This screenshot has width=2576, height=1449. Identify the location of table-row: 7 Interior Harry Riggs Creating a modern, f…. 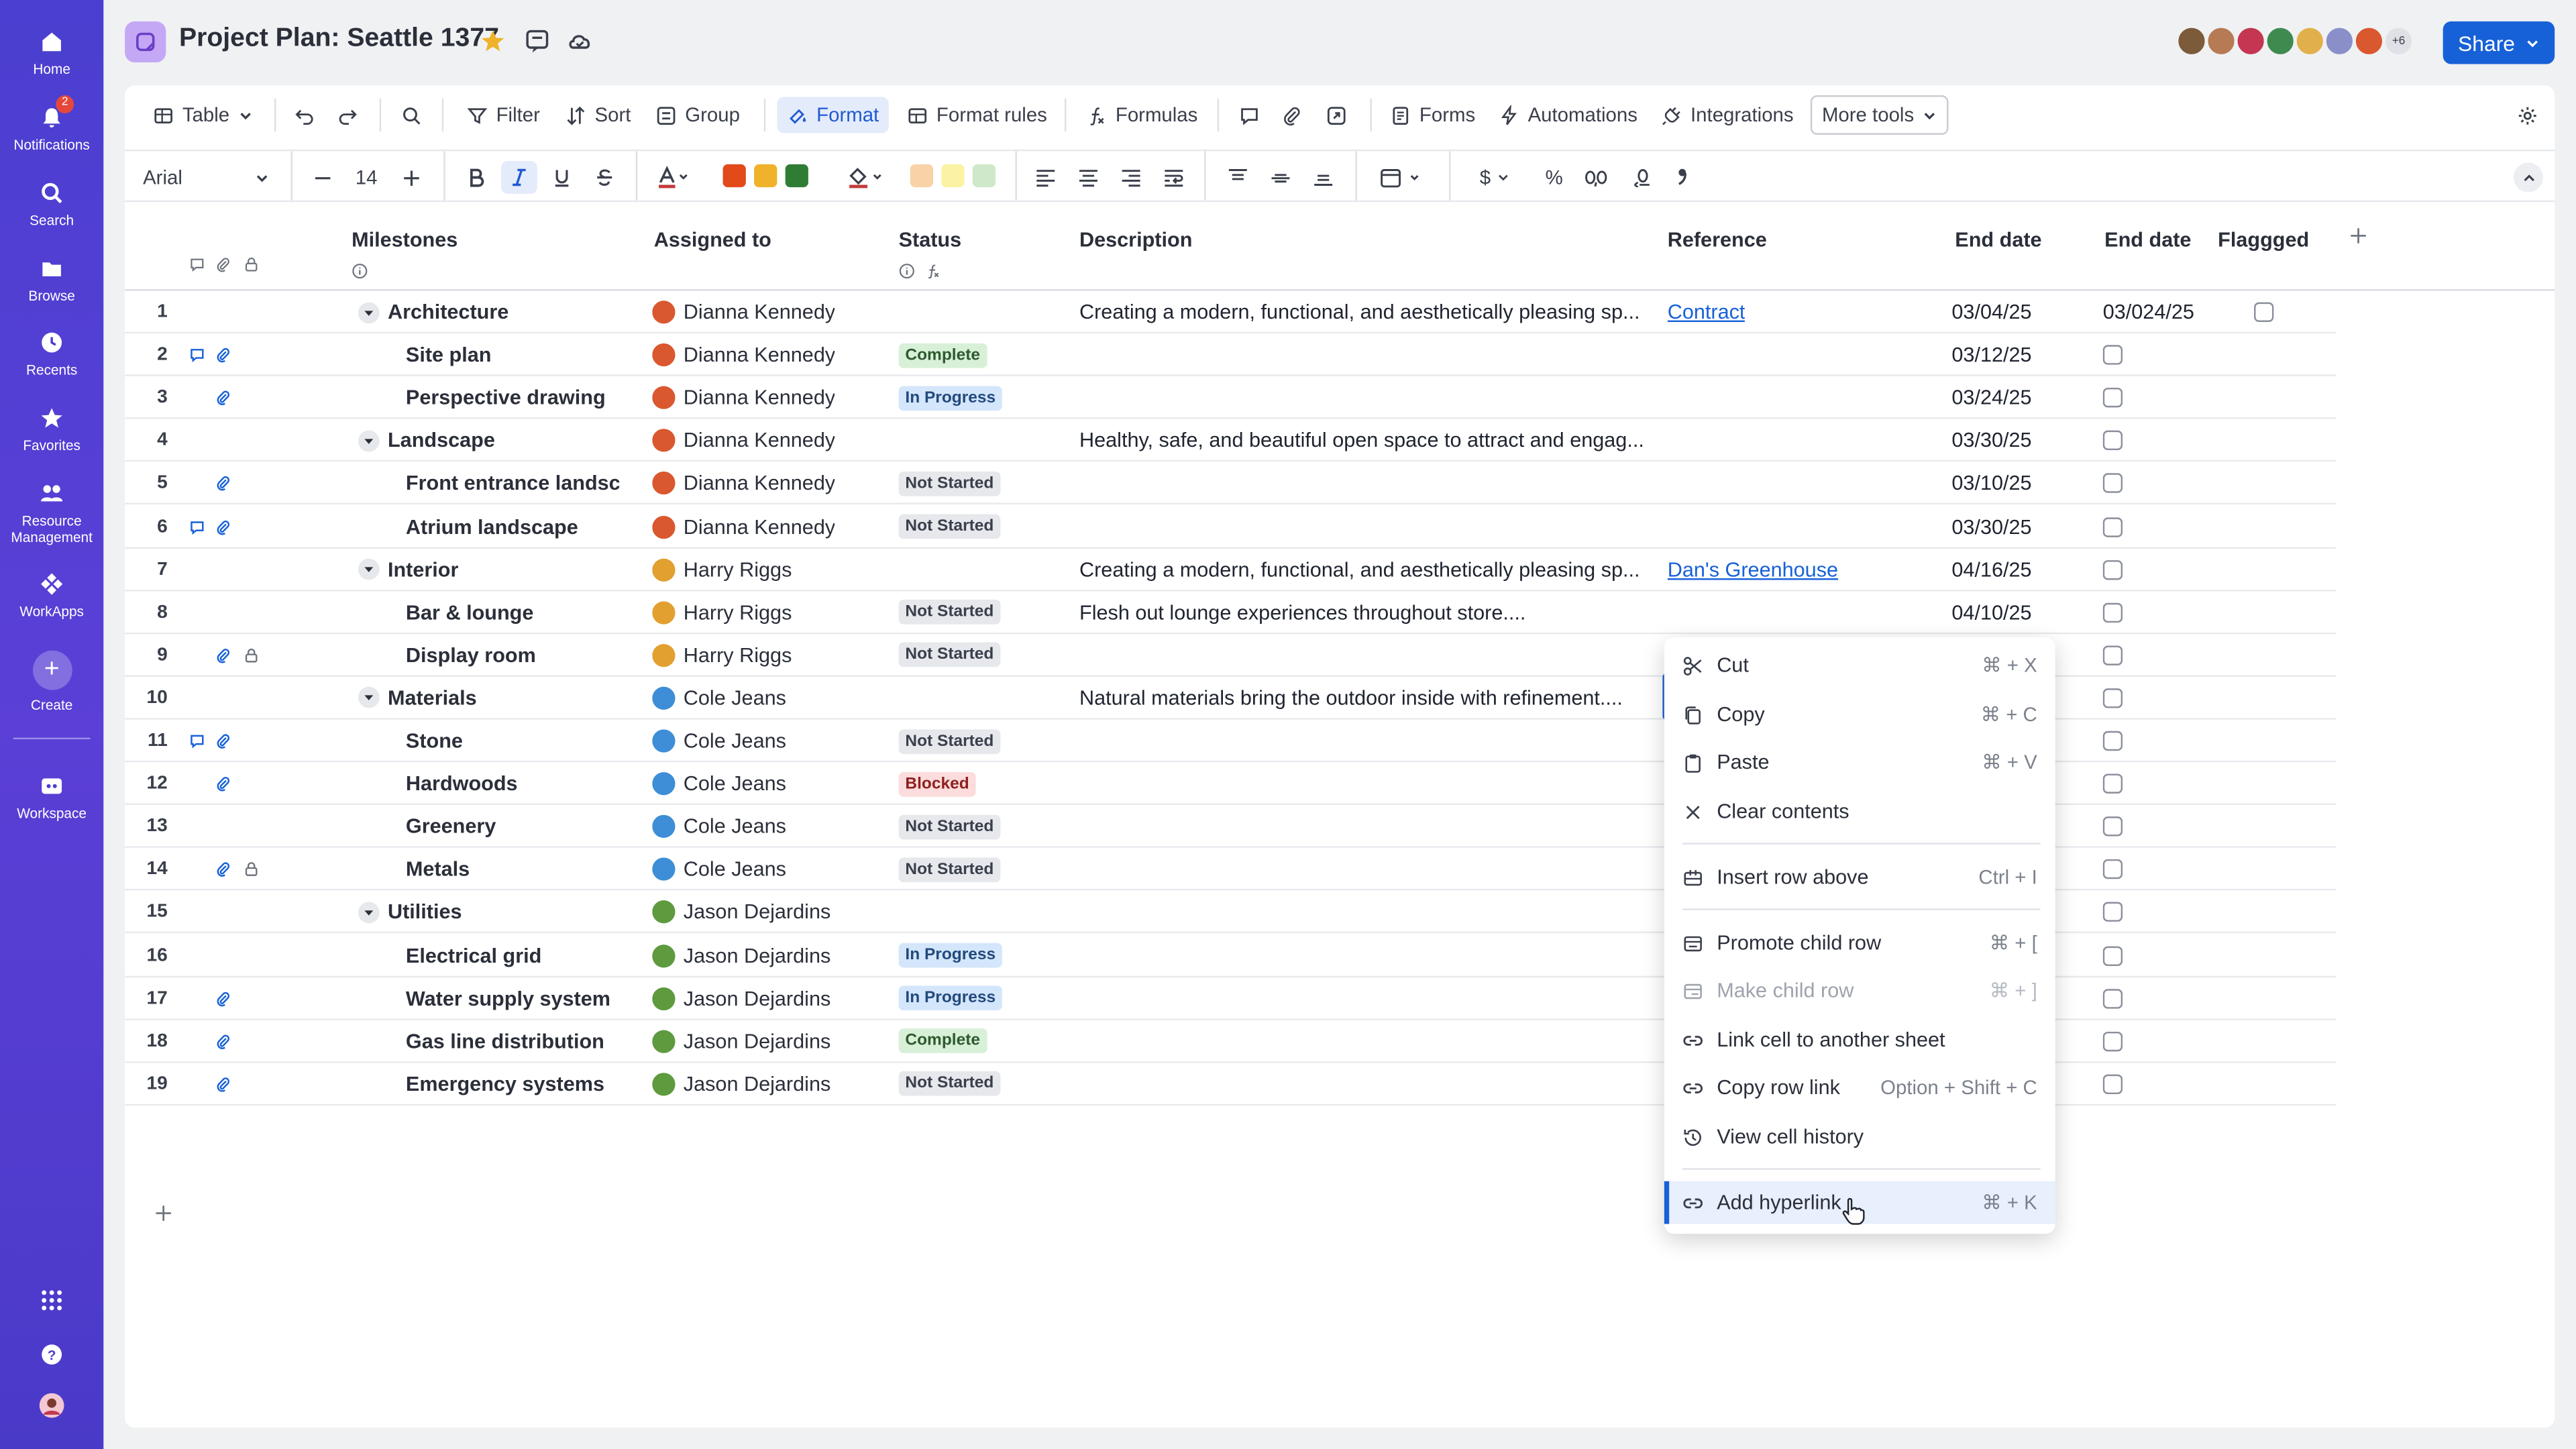
(1231, 569).